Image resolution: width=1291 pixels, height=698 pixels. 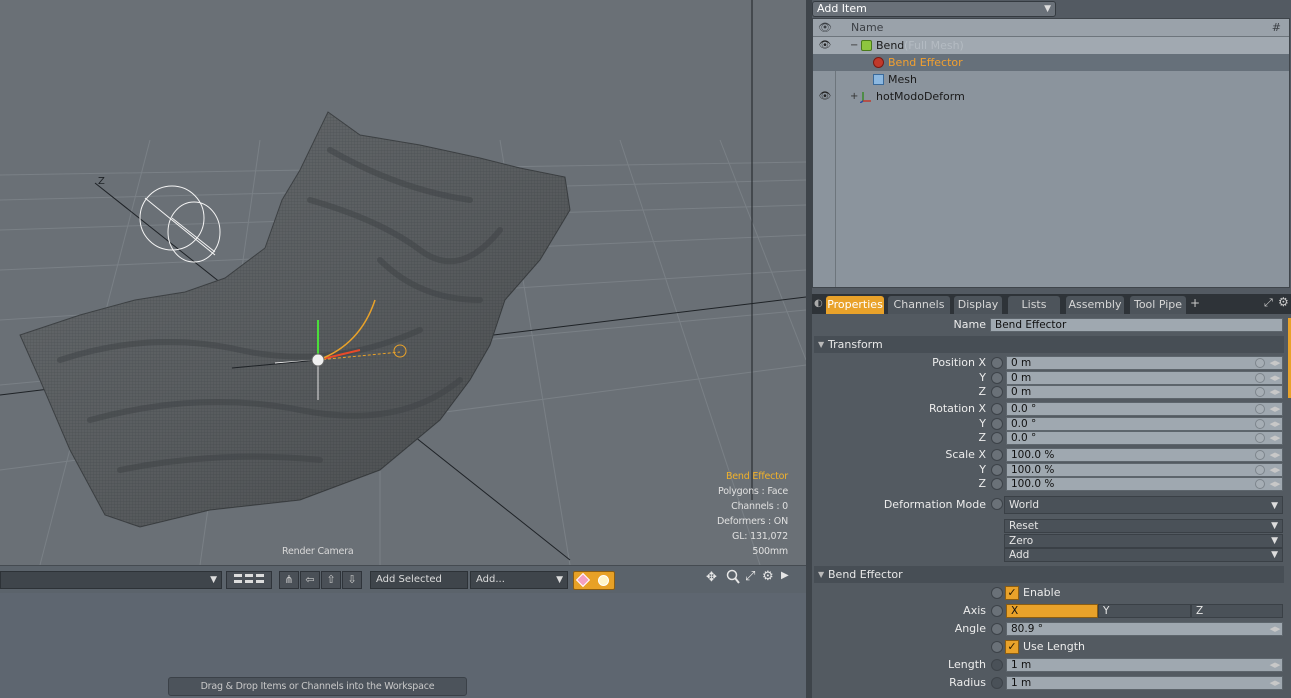 What do you see at coordinates (289, 580) in the screenshot?
I see `tree-icon: ⋔` at bounding box center [289, 580].